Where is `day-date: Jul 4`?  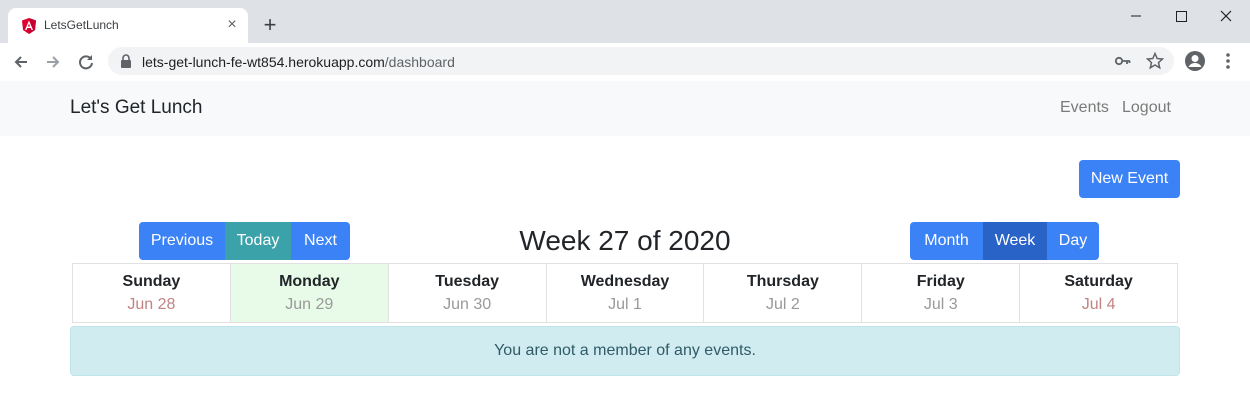
day-date: Jul 4 is located at coordinates (1098, 304).